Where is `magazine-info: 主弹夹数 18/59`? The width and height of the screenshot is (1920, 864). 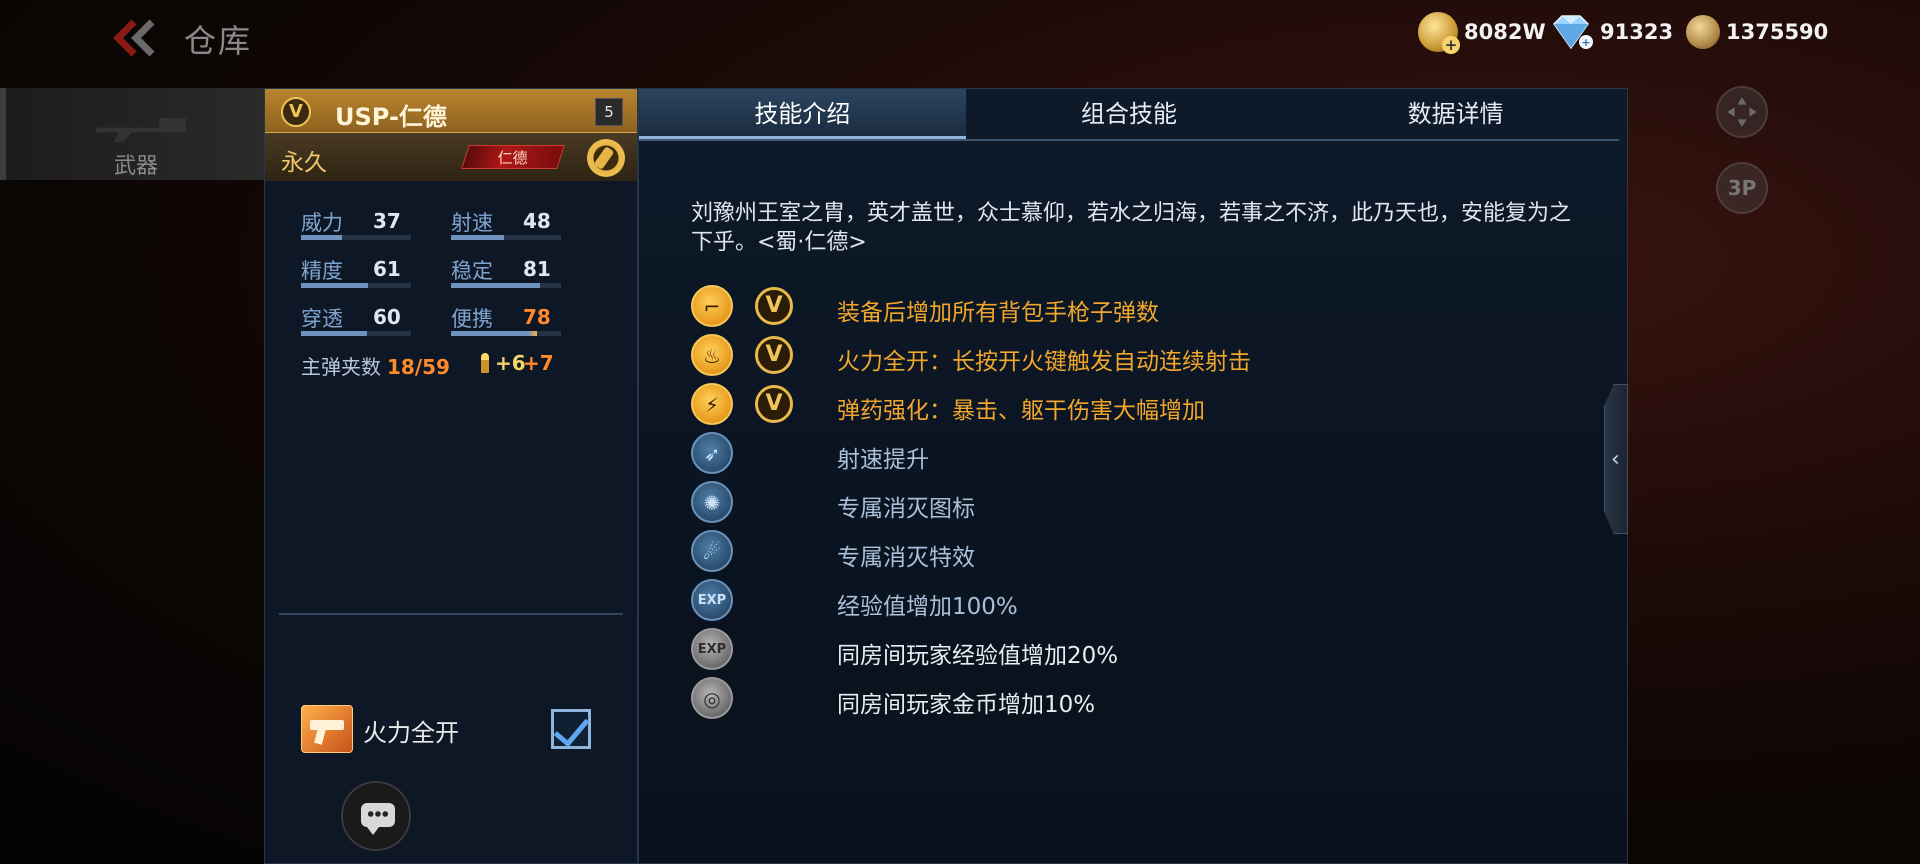
magazine-info: 主弹夹数 18/59 is located at coordinates (375, 365).